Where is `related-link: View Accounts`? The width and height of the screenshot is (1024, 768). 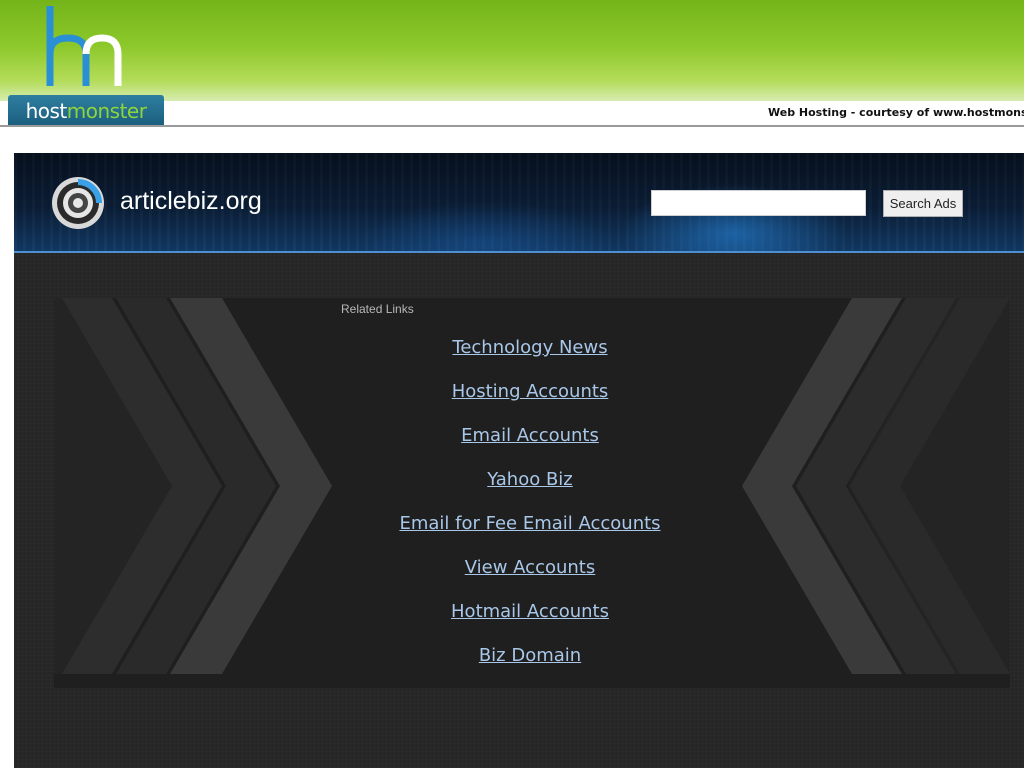 related-link: View Accounts is located at coordinates (530, 567).